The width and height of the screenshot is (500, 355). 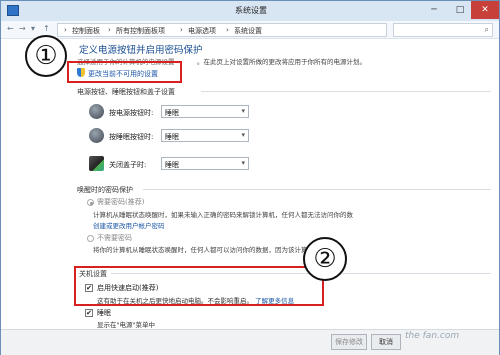 I want to click on power-button-setting: 按电源按钮时: 睡眠 ▾, so click(x=174, y=113).